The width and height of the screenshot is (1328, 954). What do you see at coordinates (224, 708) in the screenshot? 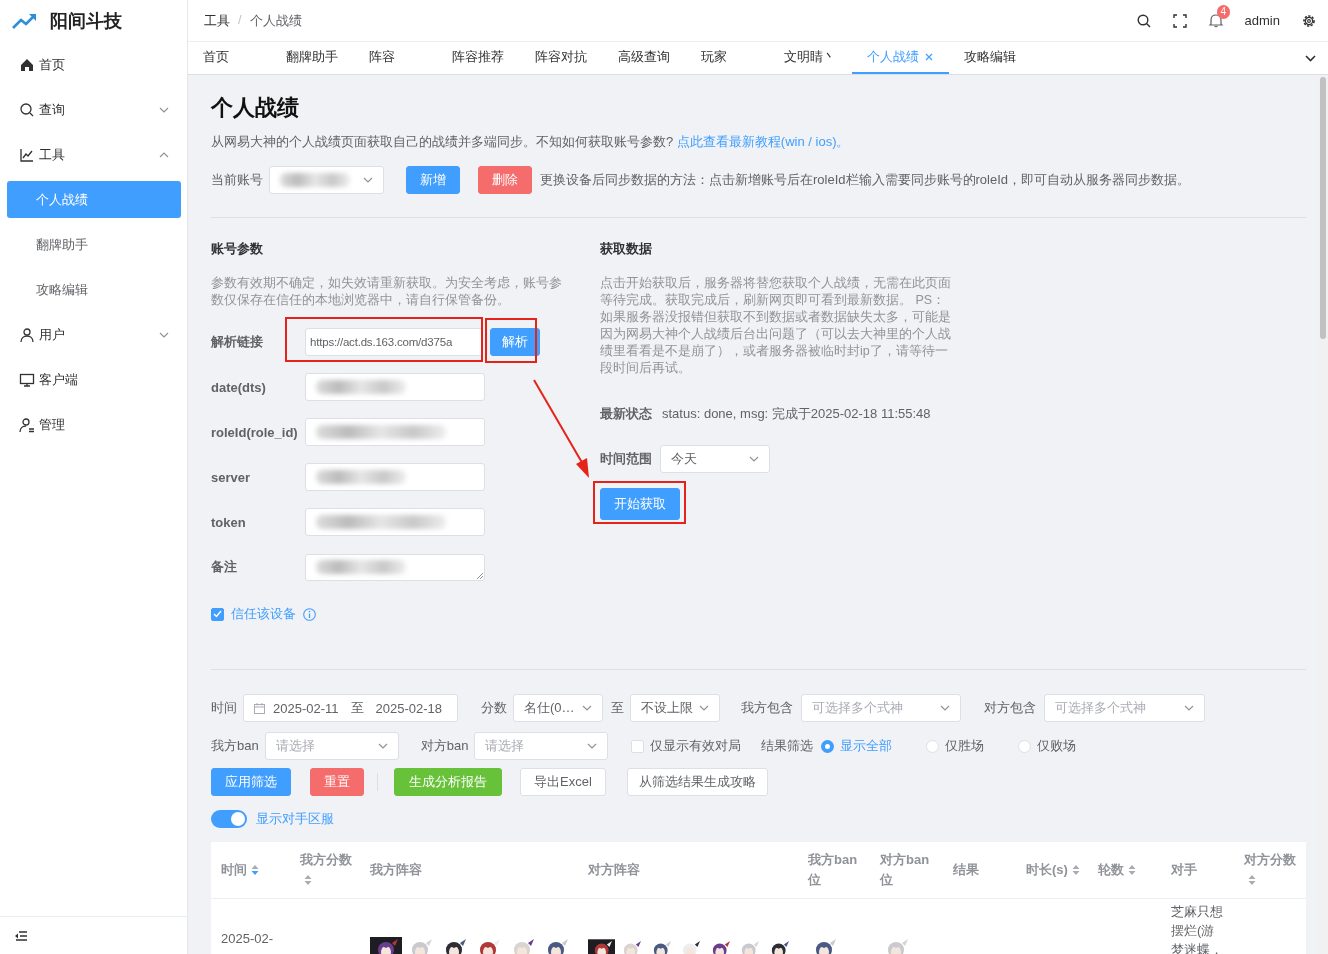
I see `filter-label: 时间` at bounding box center [224, 708].